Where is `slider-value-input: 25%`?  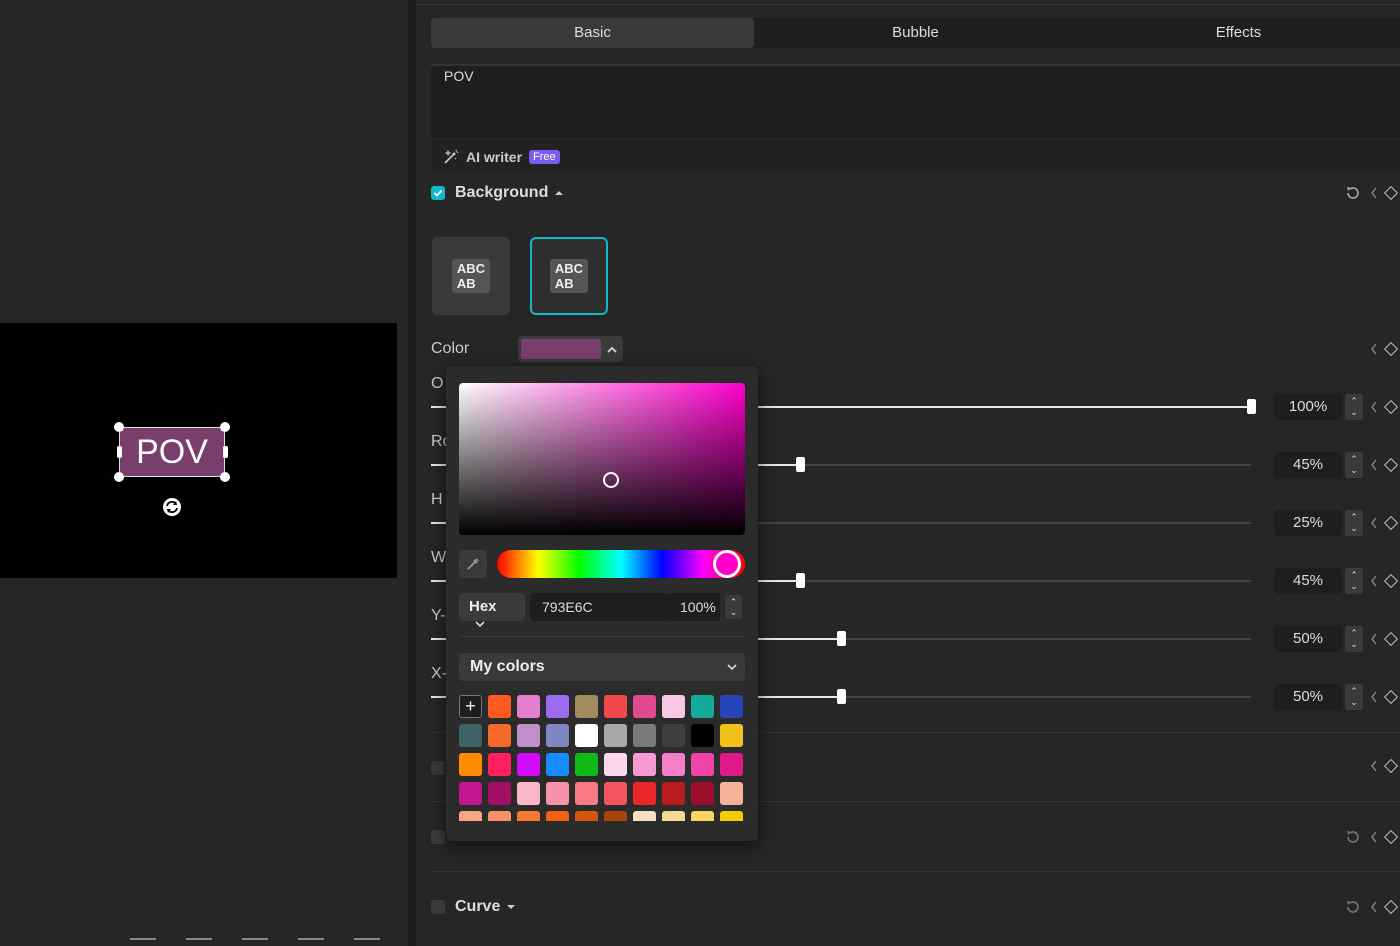 slider-value-input: 25% is located at coordinates (1308, 523).